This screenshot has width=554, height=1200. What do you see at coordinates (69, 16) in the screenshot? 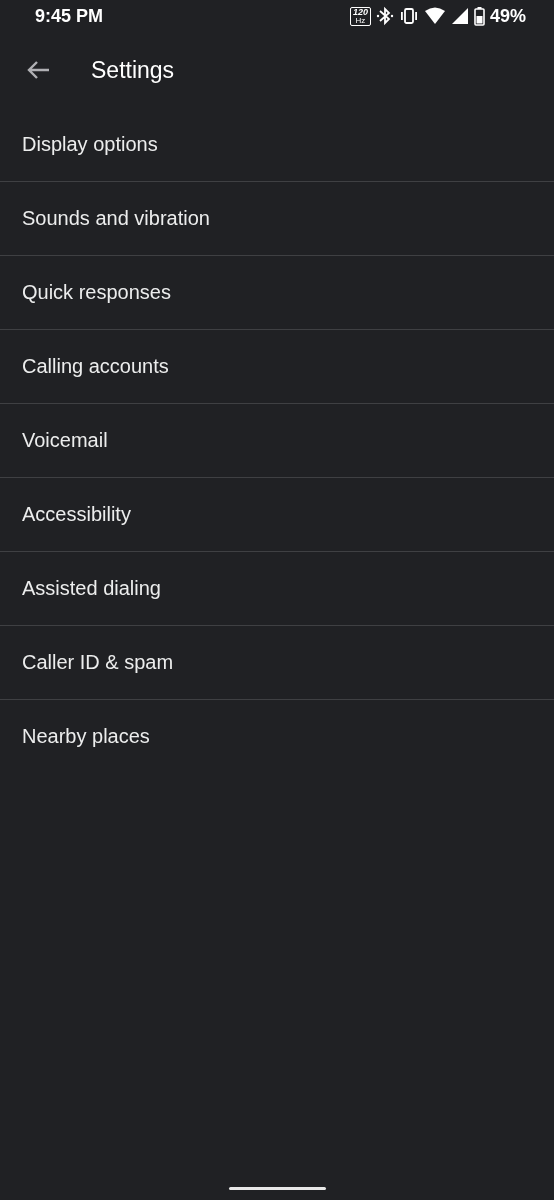
I see `status-time: 9:45 PM` at bounding box center [69, 16].